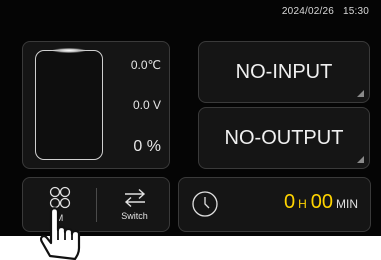 Image resolution: width=381 pixels, height=260 pixels. I want to click on battery-terminal, so click(69, 50).